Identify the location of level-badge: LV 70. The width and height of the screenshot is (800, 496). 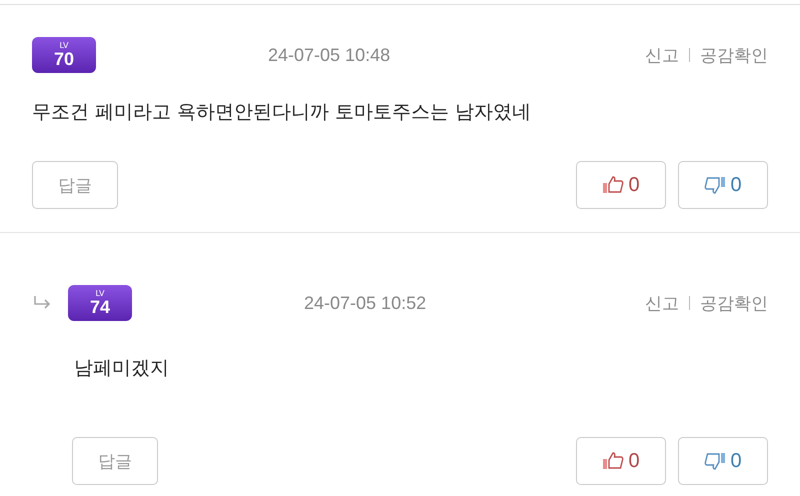
(64, 55).